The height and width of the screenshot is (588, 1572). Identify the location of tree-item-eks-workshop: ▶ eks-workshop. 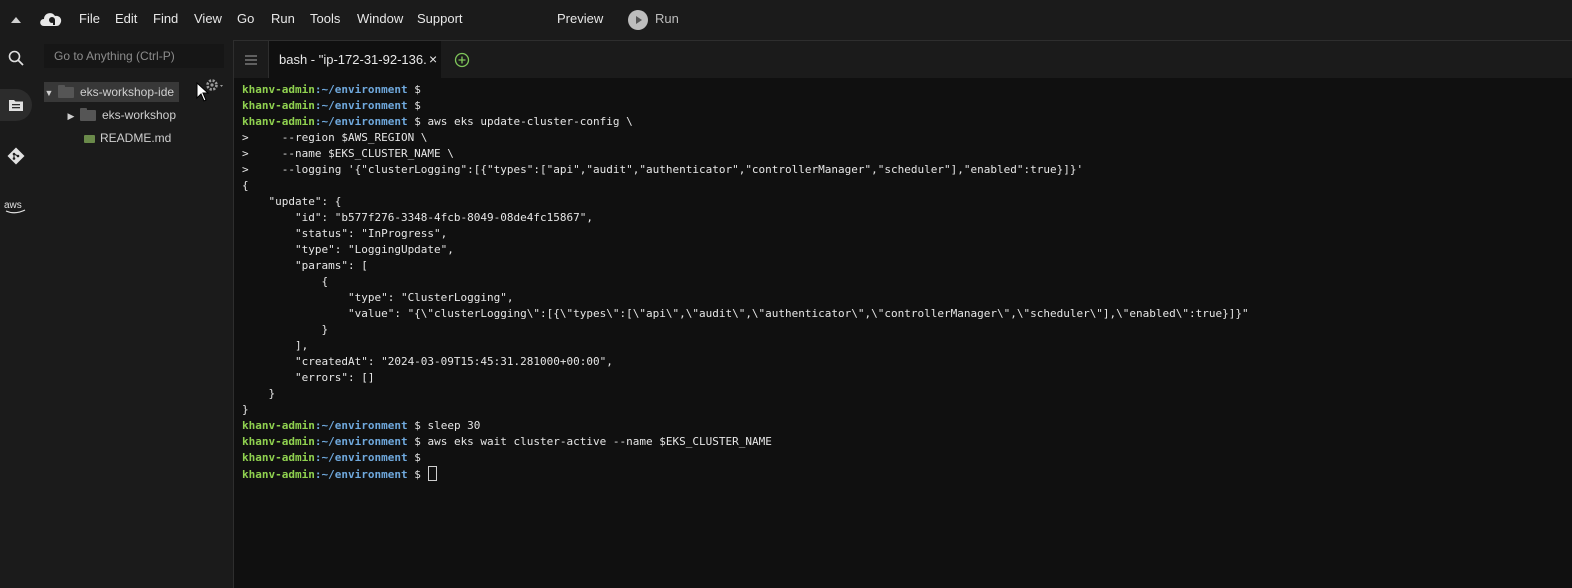
(121, 115).